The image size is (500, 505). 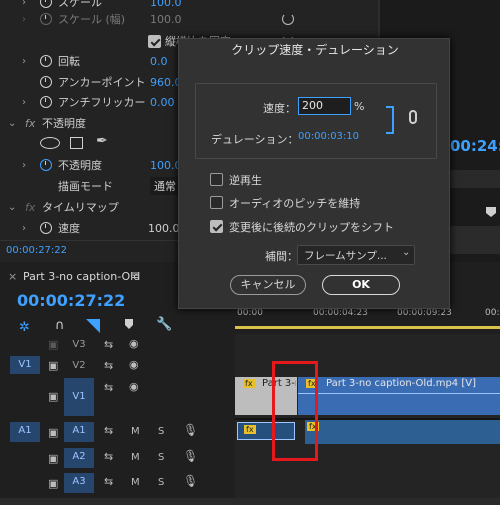 I want to click on link-bracket, so click(x=390, y=120).